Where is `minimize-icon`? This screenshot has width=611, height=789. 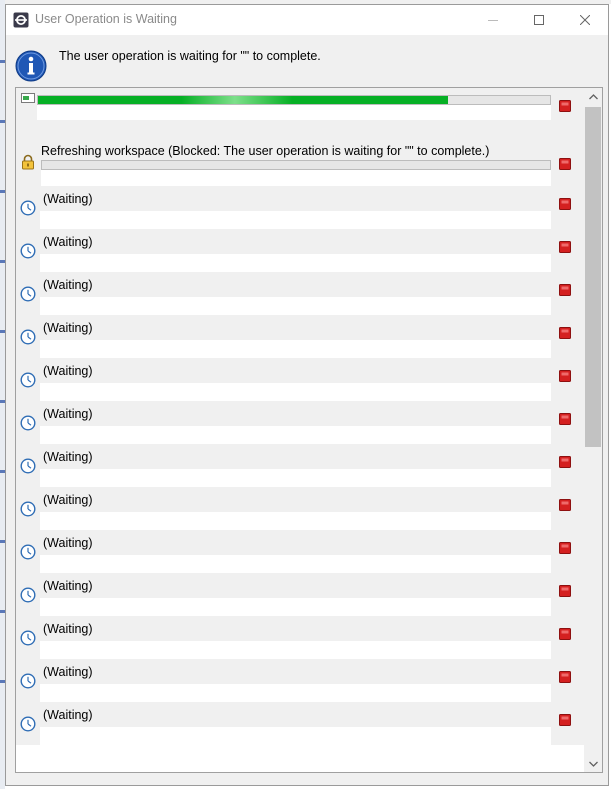 minimize-icon is located at coordinates (493, 20).